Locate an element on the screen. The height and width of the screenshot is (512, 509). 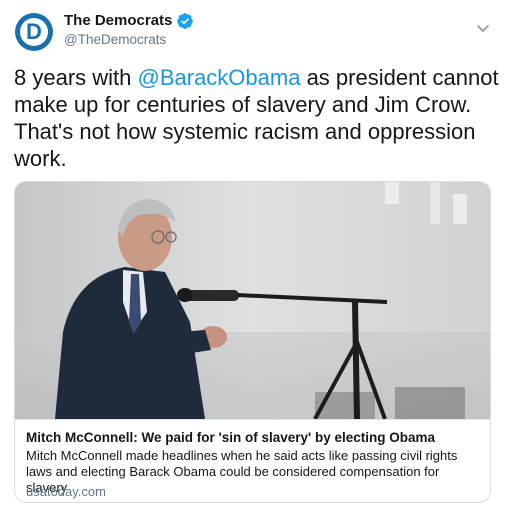
card-domain: usatoday.com is located at coordinates (66, 492).